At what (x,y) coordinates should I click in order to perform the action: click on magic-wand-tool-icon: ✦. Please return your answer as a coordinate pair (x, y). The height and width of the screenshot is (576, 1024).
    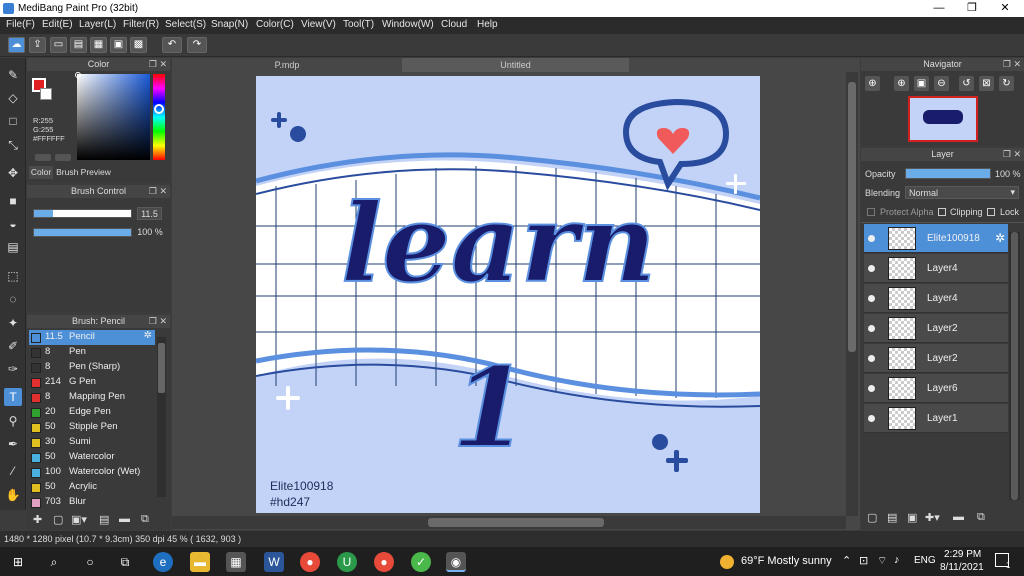
    Looking at the image, I should click on (13, 323).